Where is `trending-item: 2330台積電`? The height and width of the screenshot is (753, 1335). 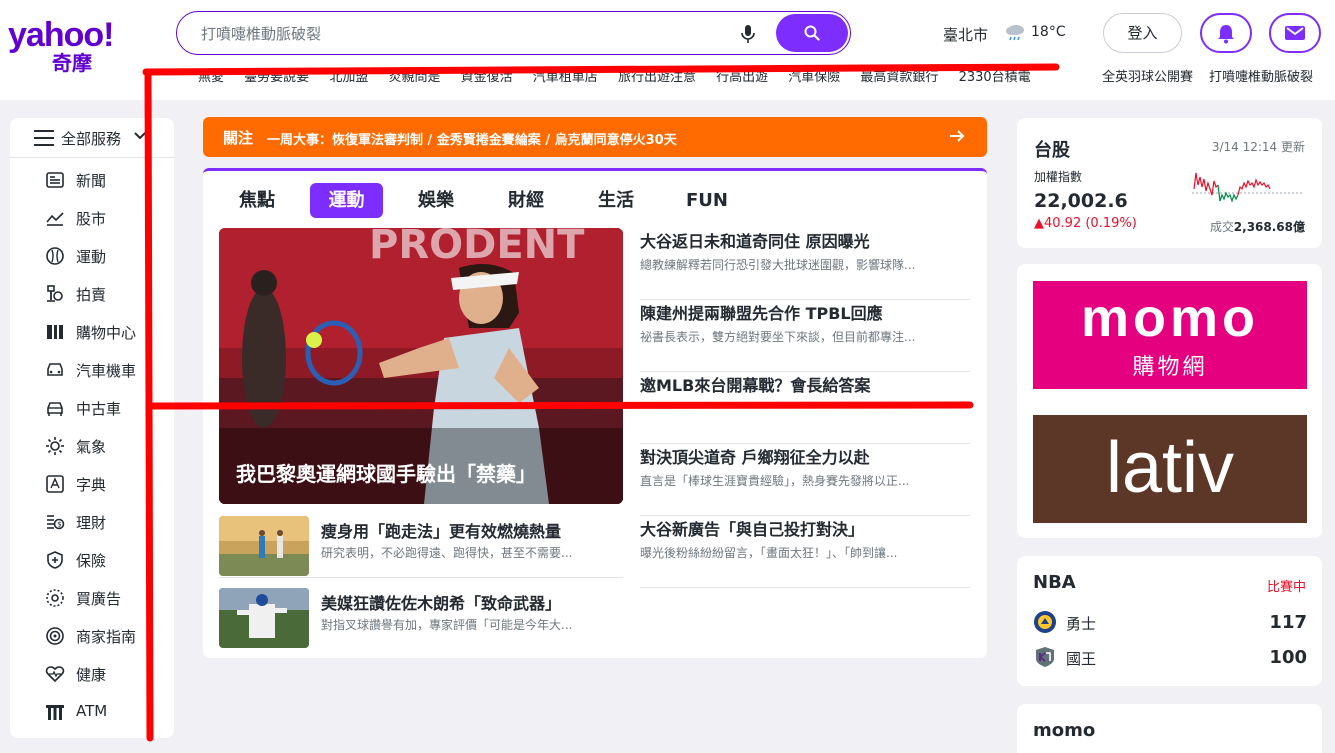
trending-item: 2330台積電 is located at coordinates (995, 77).